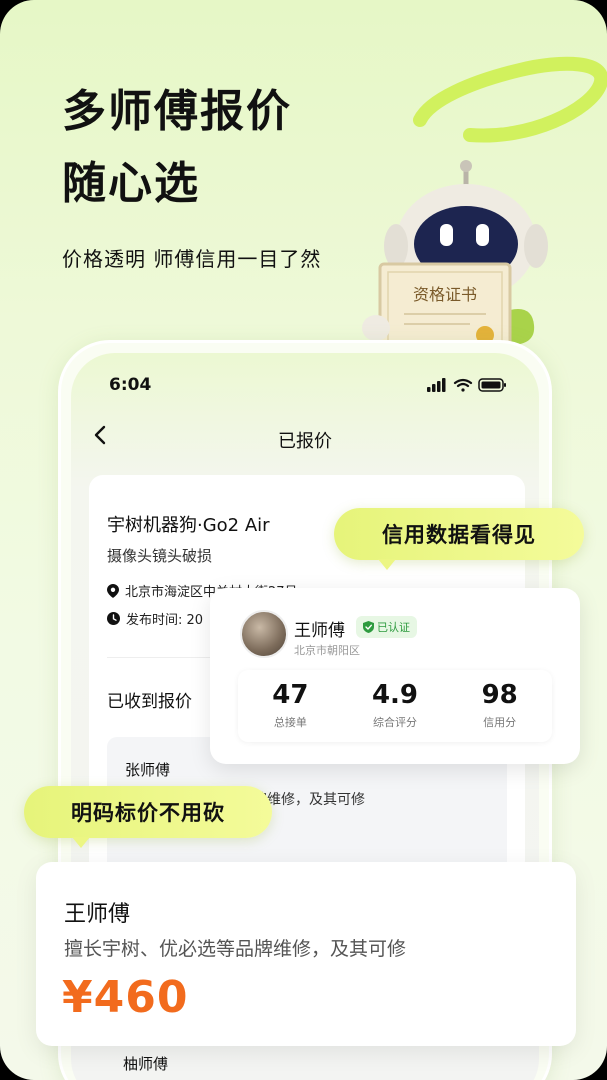 This screenshot has width=607, height=1080. What do you see at coordinates (131, 183) in the screenshot?
I see `headline-line-2: 随心选` at bounding box center [131, 183].